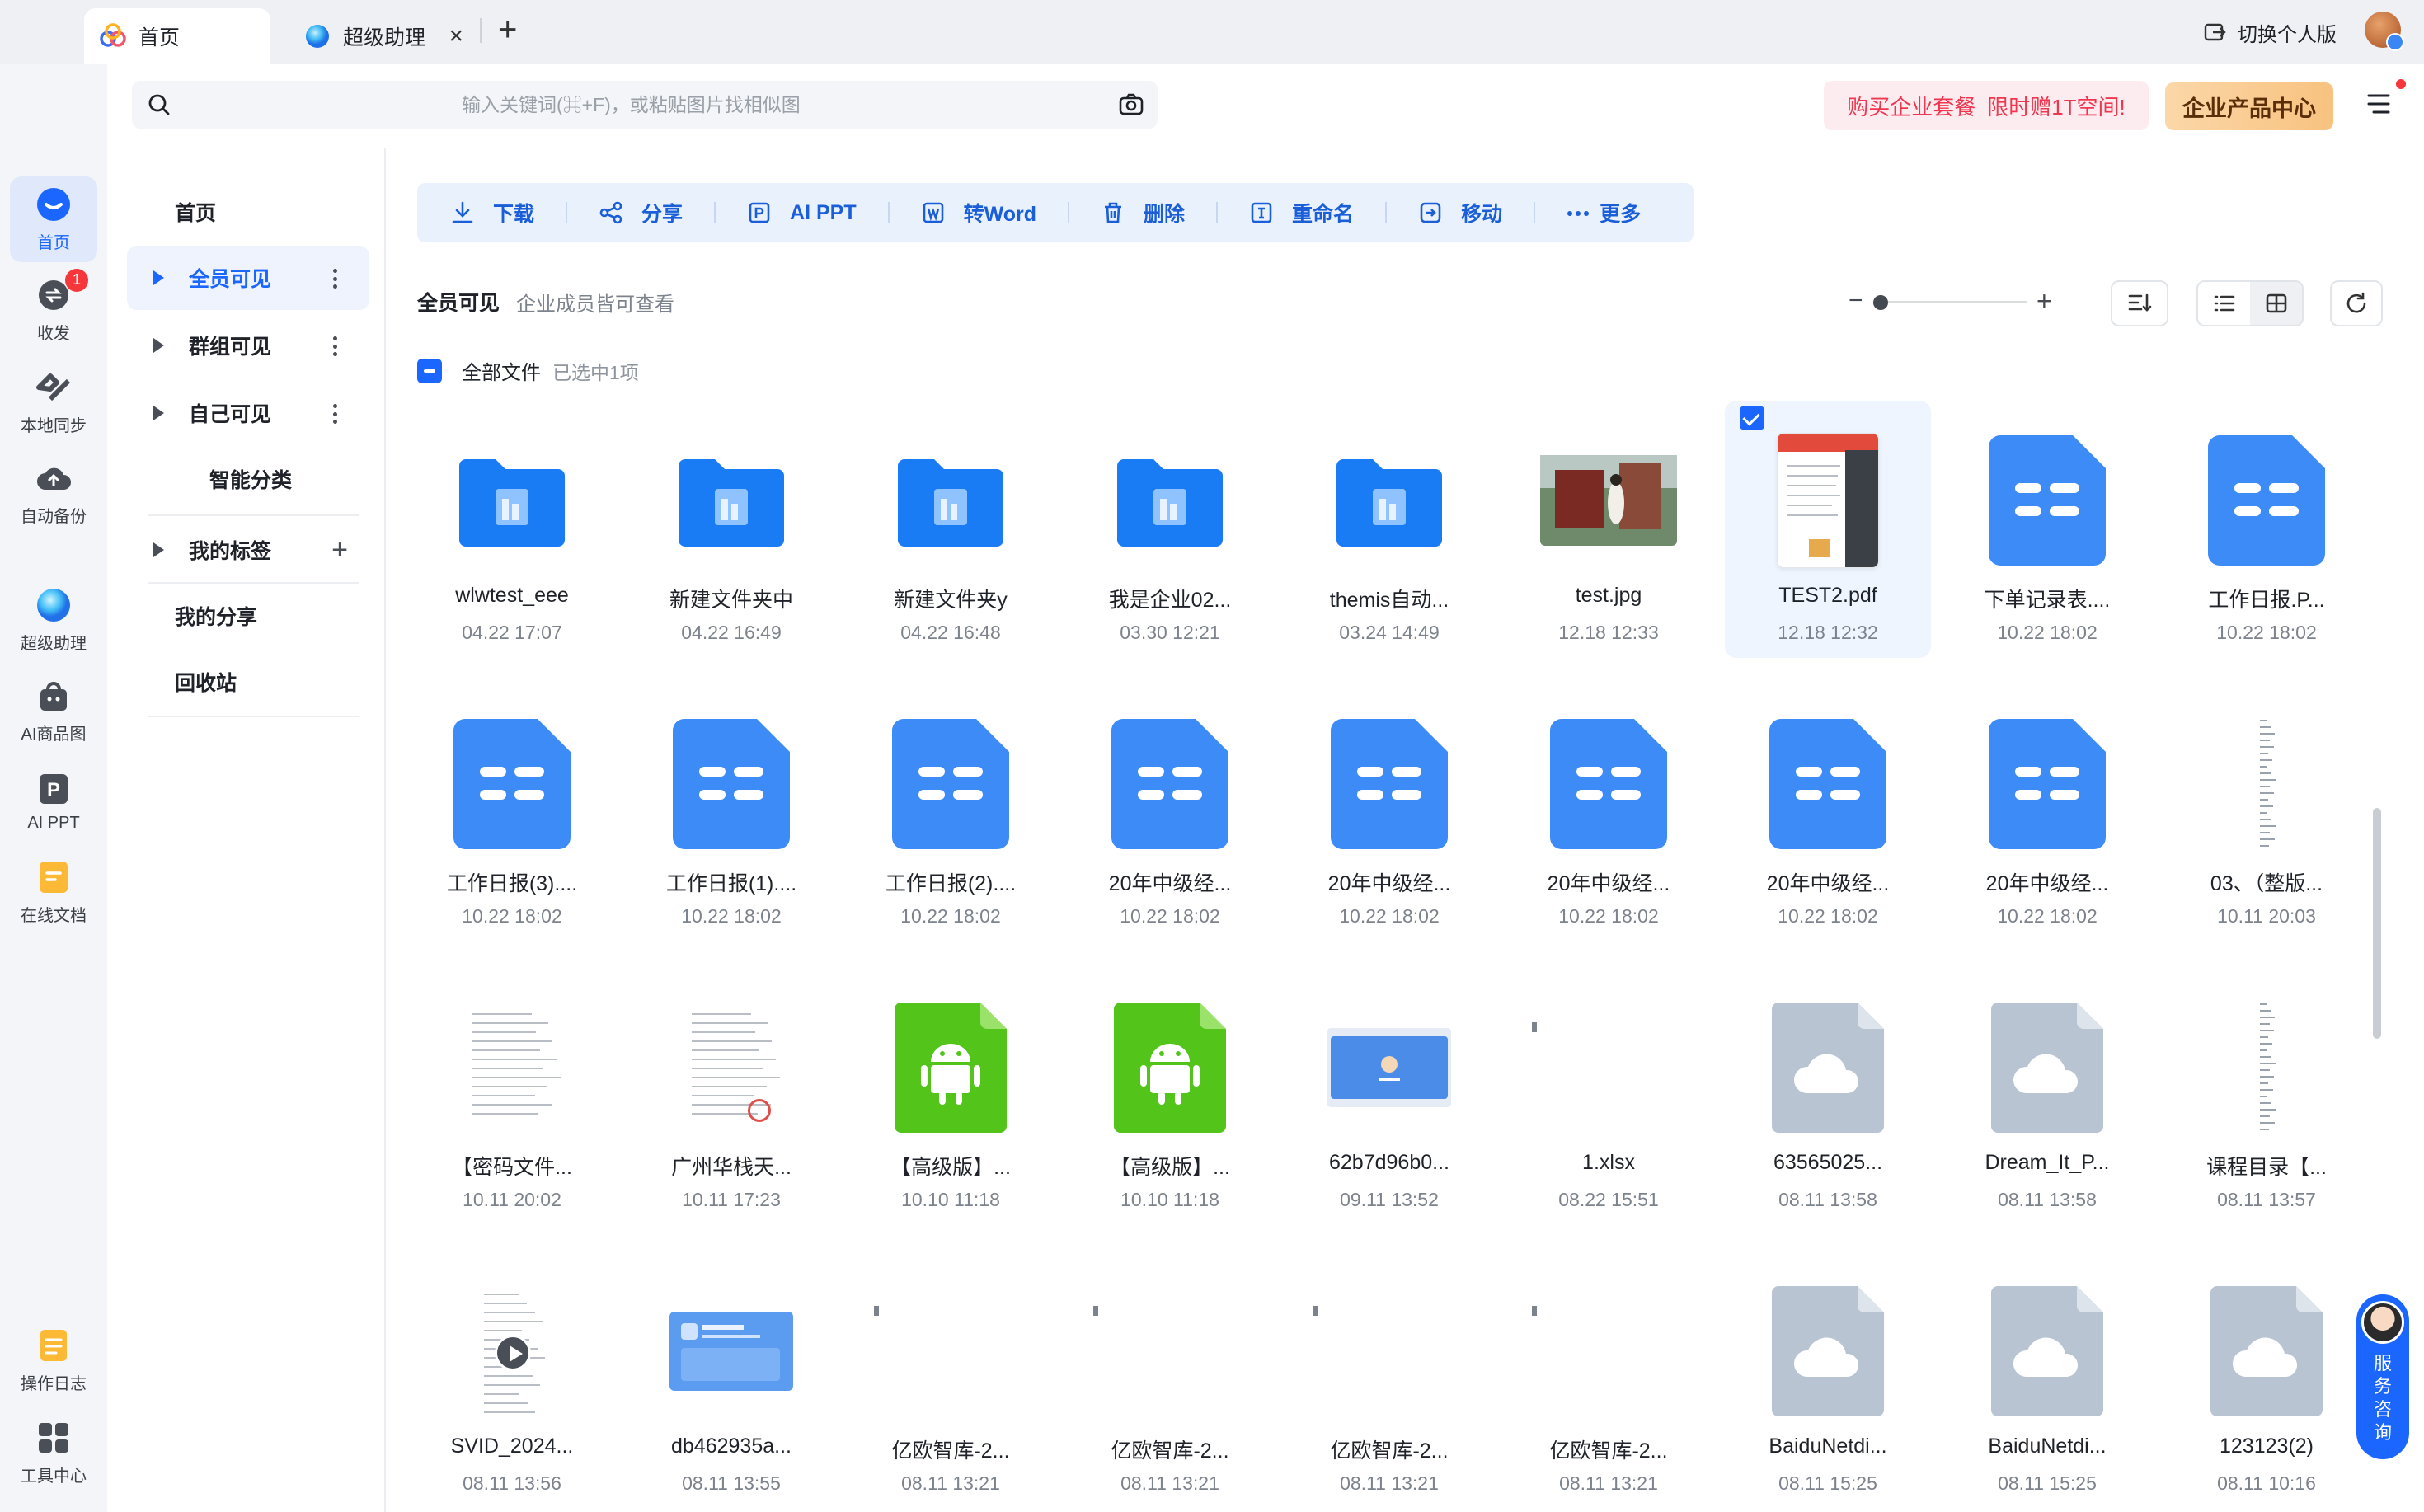  Describe the element at coordinates (248, 278) in the screenshot. I see `nav-all-members: 全员可见` at that location.